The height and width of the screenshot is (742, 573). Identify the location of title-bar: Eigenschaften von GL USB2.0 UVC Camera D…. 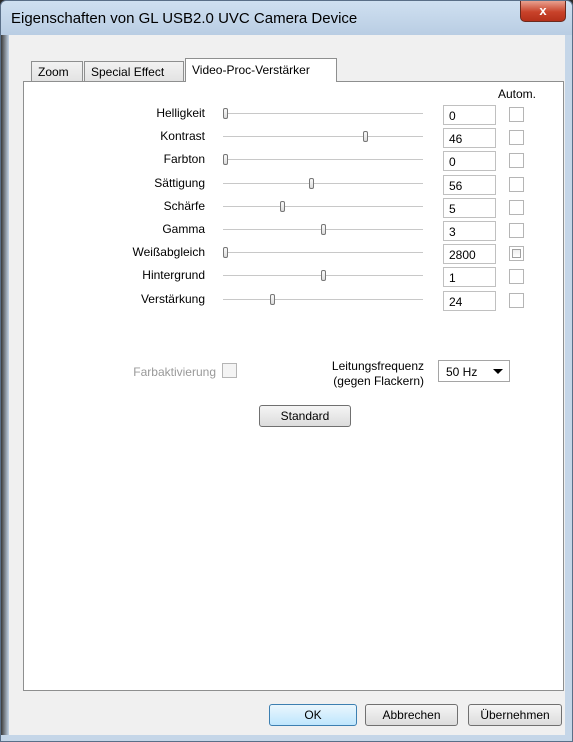
(286, 18).